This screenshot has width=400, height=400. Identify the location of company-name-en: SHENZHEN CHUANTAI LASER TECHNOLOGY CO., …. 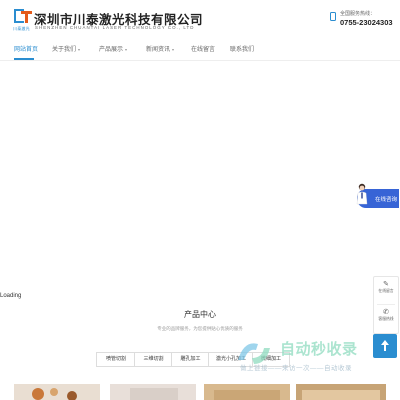
(115, 27).